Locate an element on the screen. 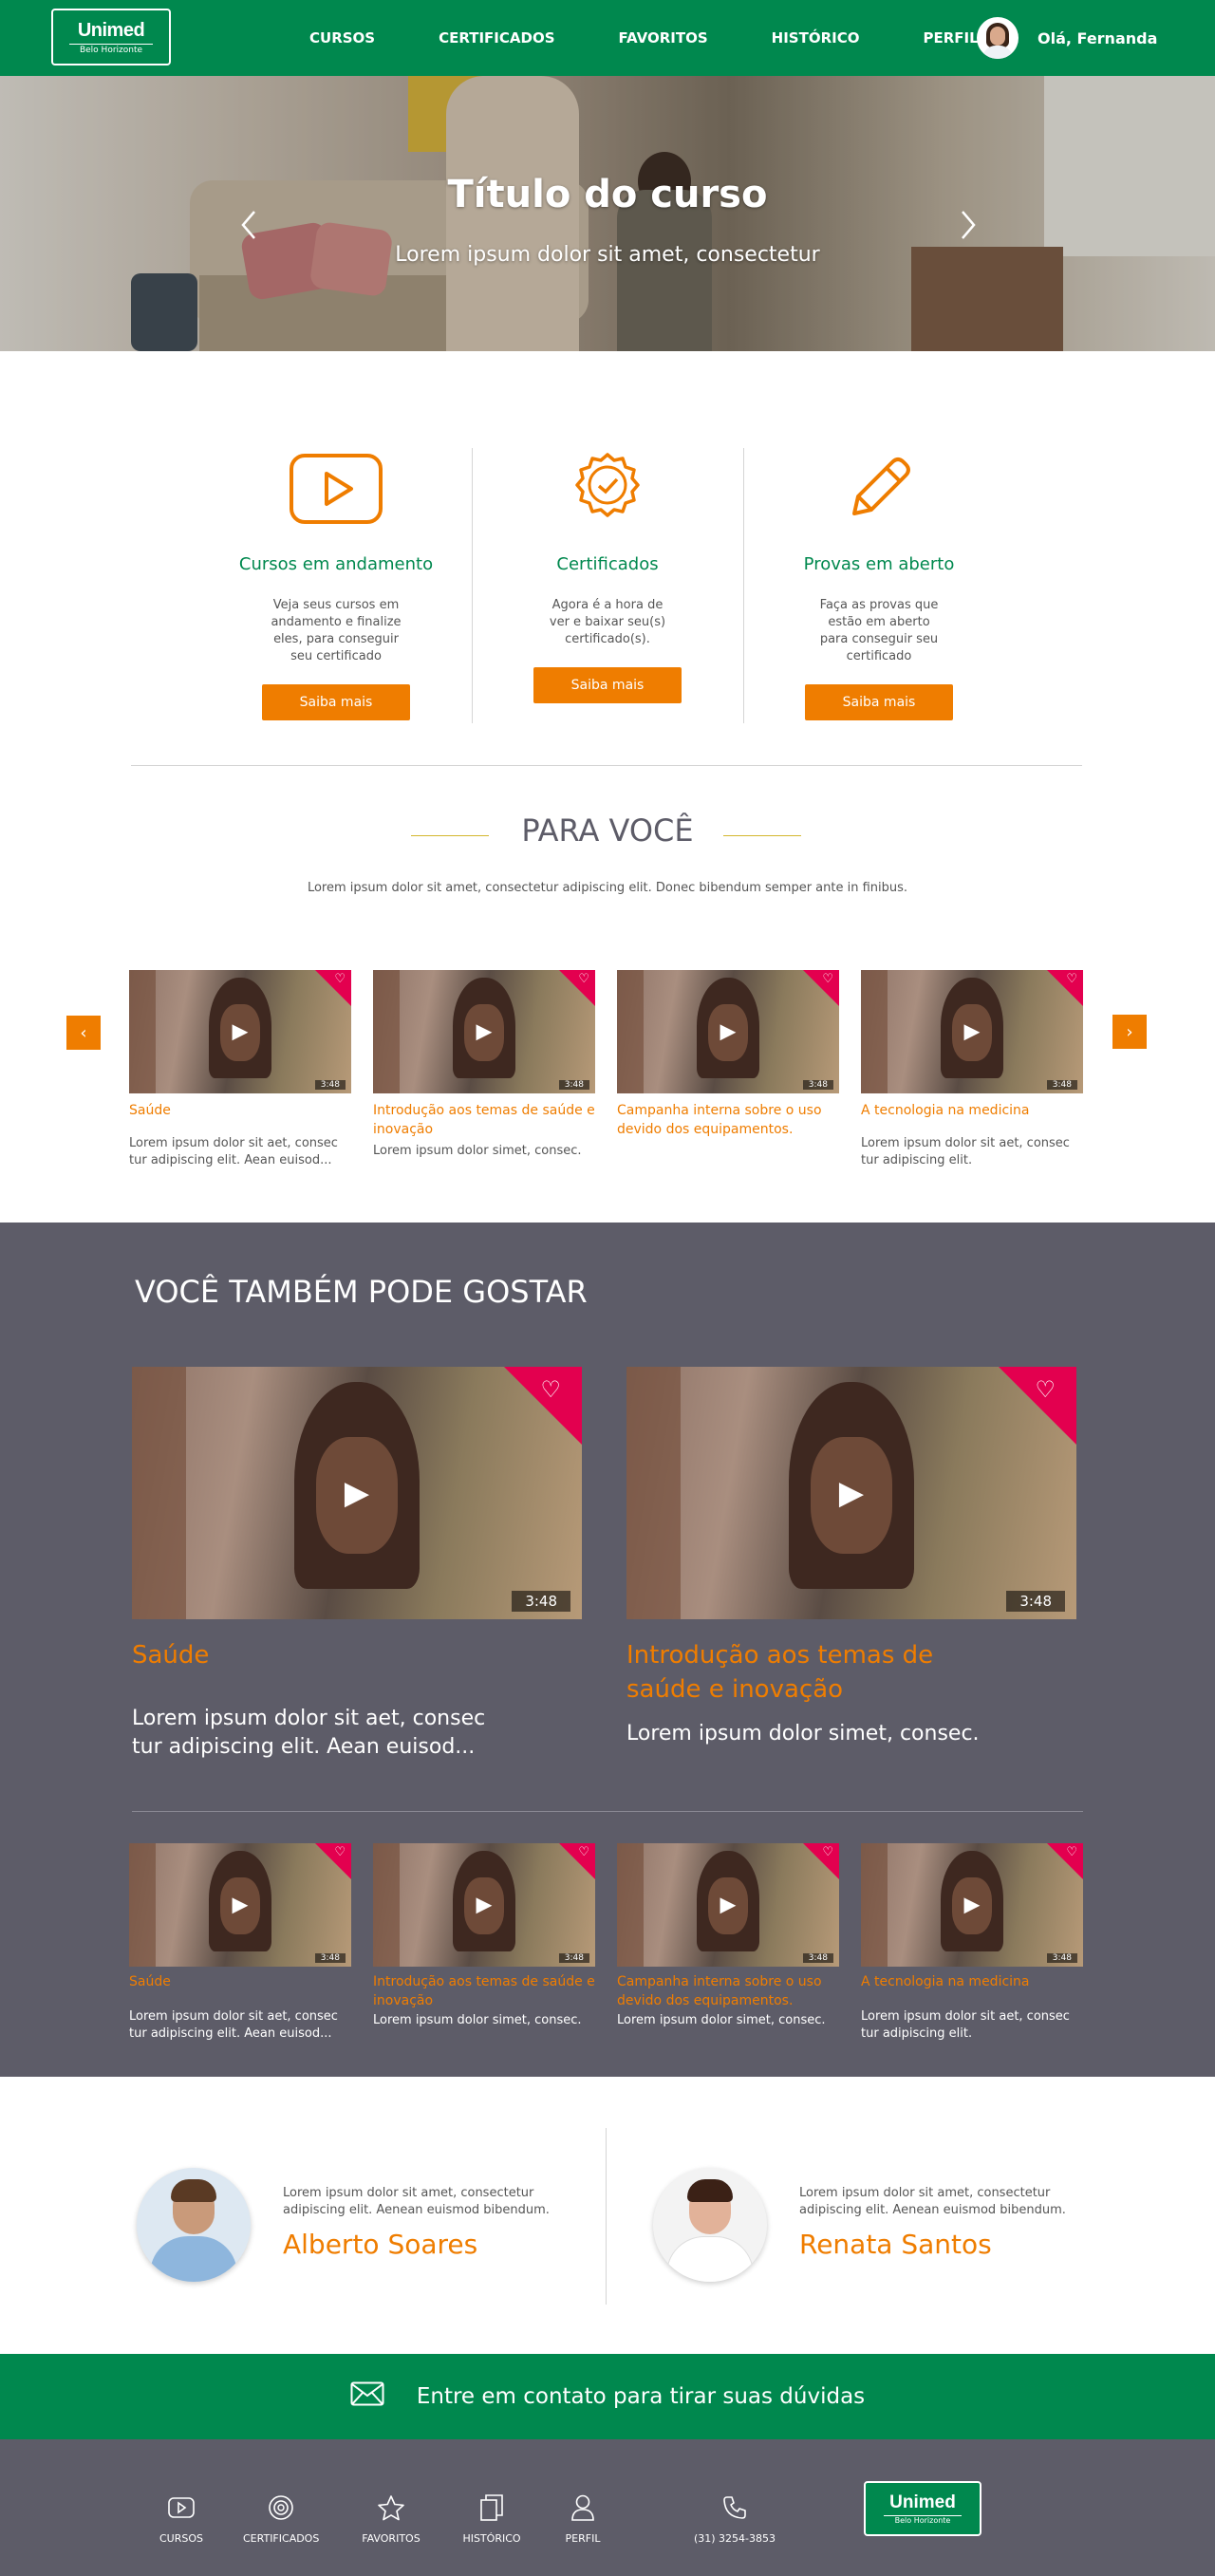 The width and height of the screenshot is (1215, 2576). history-icon is located at coordinates (491, 2508).